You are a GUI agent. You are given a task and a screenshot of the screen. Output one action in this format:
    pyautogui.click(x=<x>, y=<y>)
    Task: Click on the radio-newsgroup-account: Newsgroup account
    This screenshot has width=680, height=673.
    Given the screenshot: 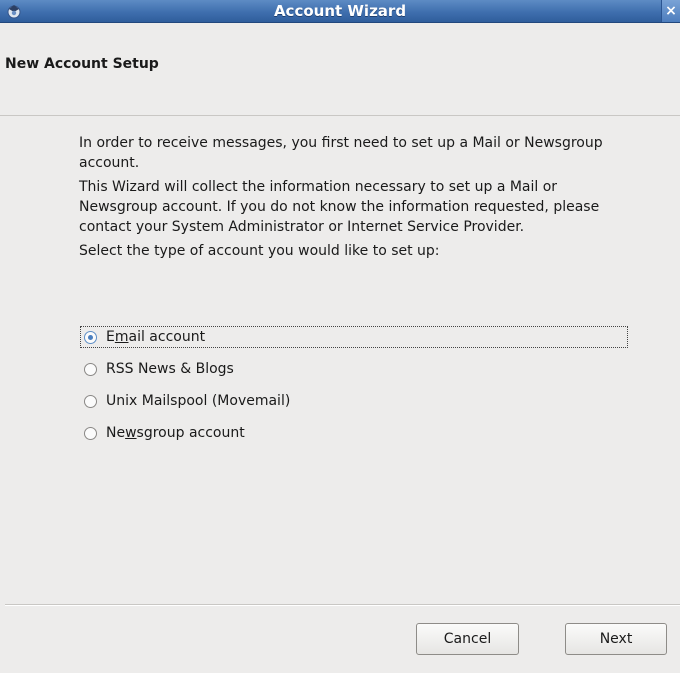 What is the action you would take?
    pyautogui.click(x=354, y=433)
    